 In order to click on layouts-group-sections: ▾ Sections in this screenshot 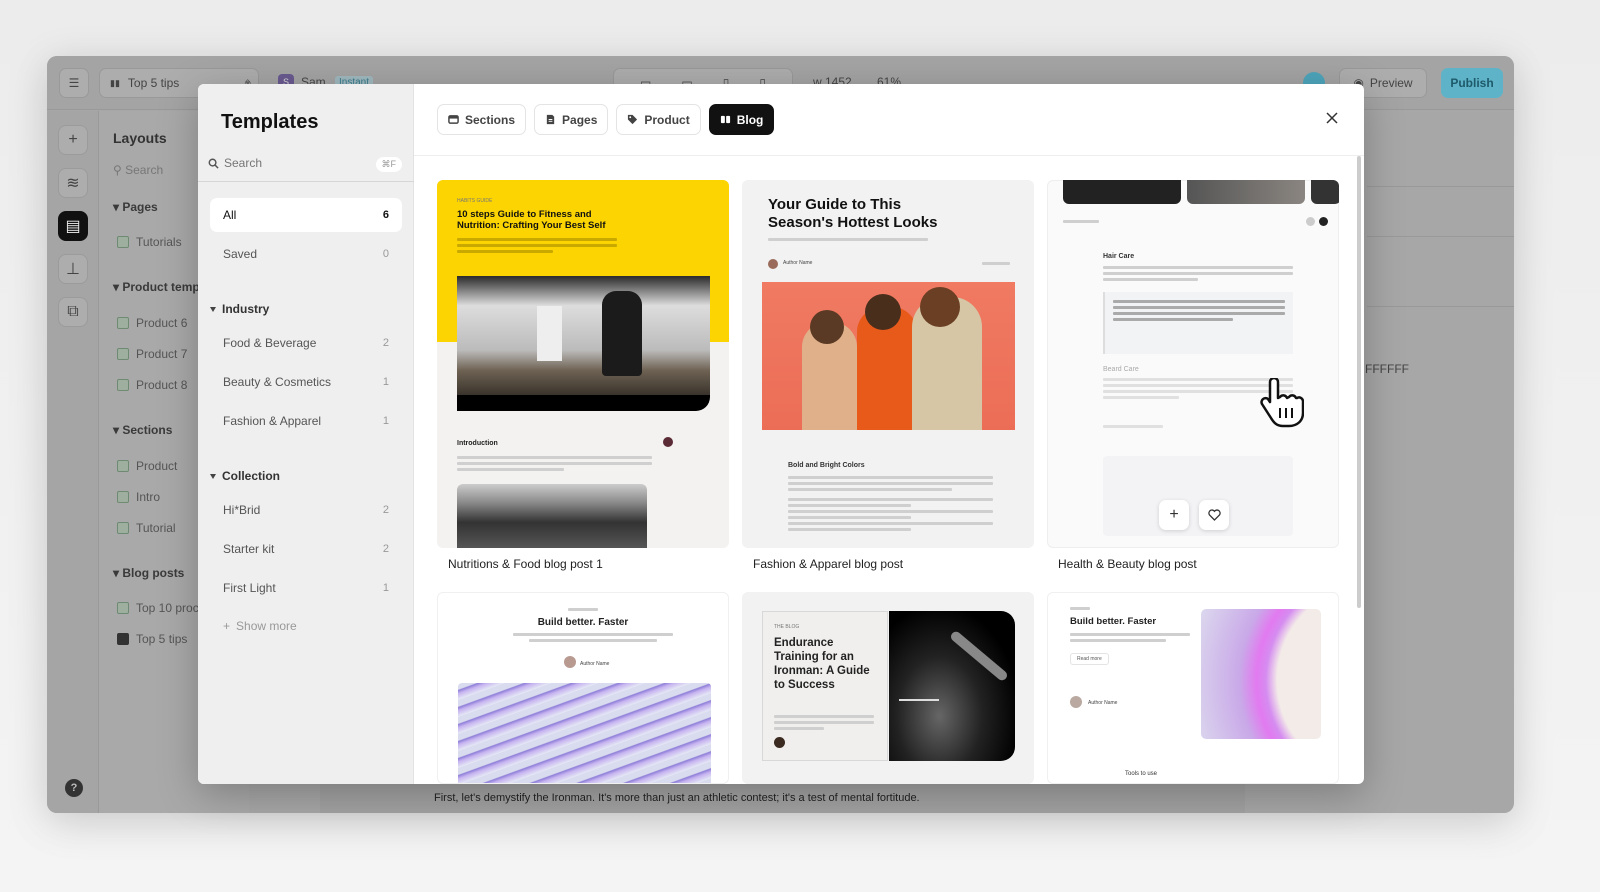, I will do `click(142, 430)`.